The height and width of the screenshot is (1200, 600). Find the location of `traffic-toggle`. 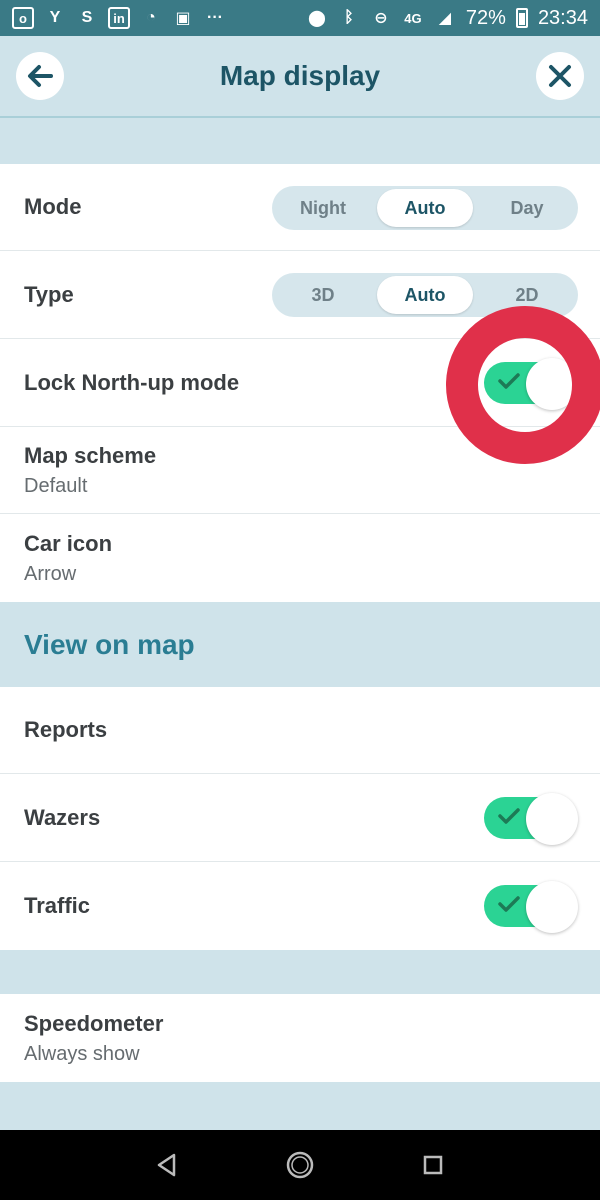

traffic-toggle is located at coordinates (531, 907).